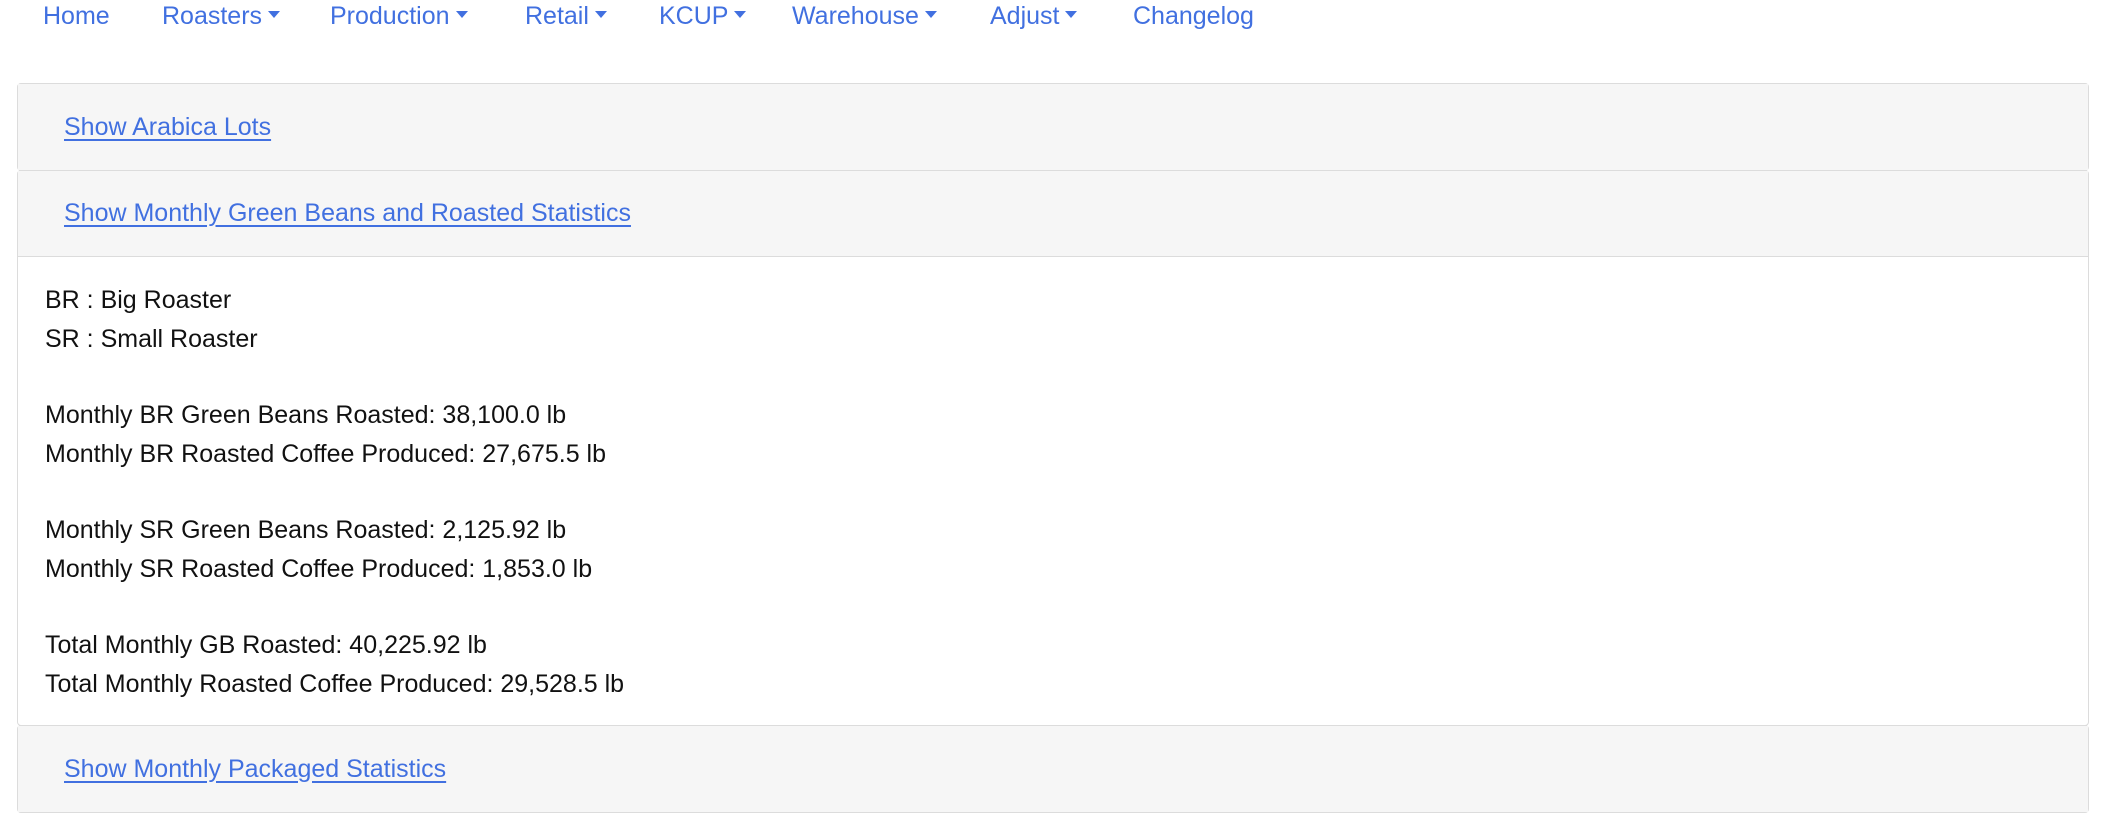 Image resolution: width=2102 pixels, height=828 pixels. I want to click on nav-roasters-dropdown: Roasters, so click(221, 16).